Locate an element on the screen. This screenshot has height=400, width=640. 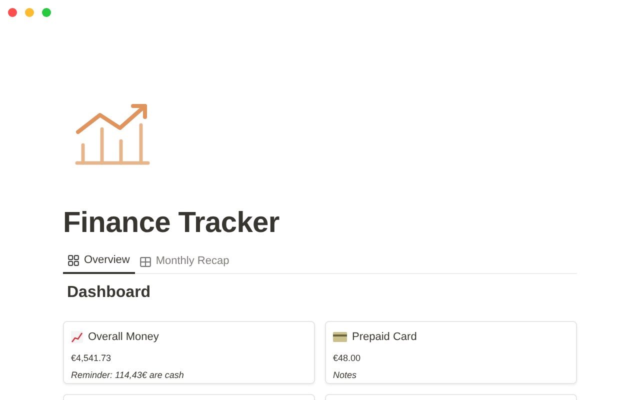
card-title: Prepaid Card is located at coordinates (384, 337).